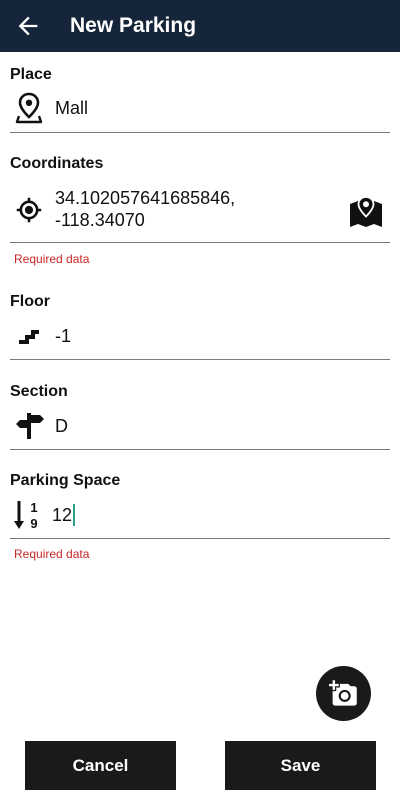  I want to click on add-photo-button, so click(343, 693).